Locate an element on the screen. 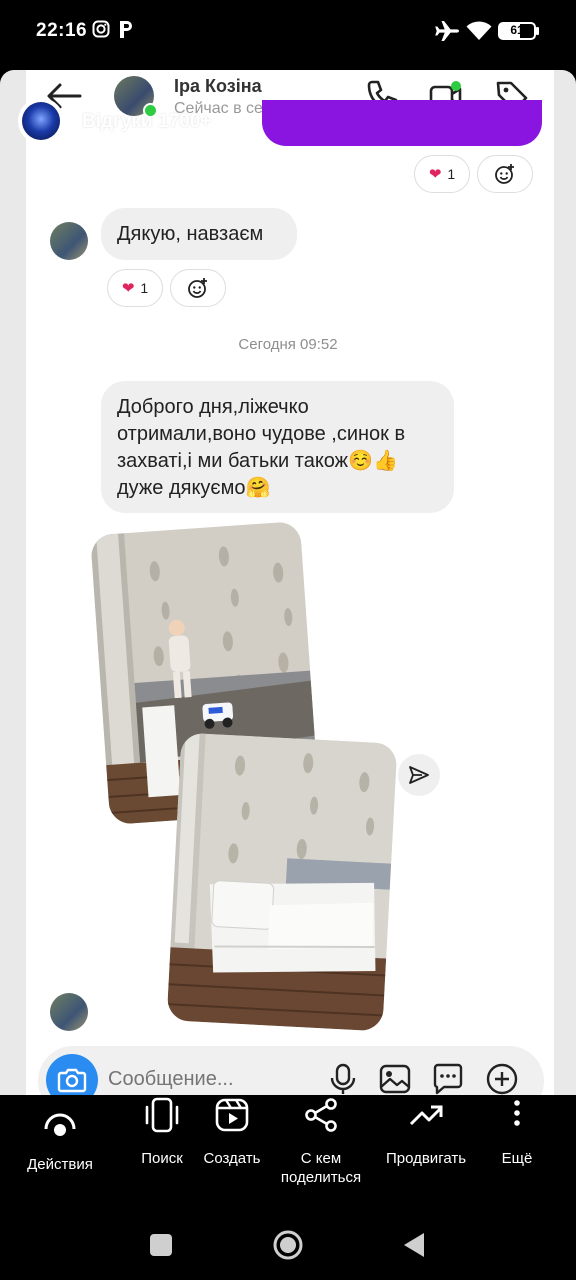  action-create: Создать is located at coordinates (232, 1132).